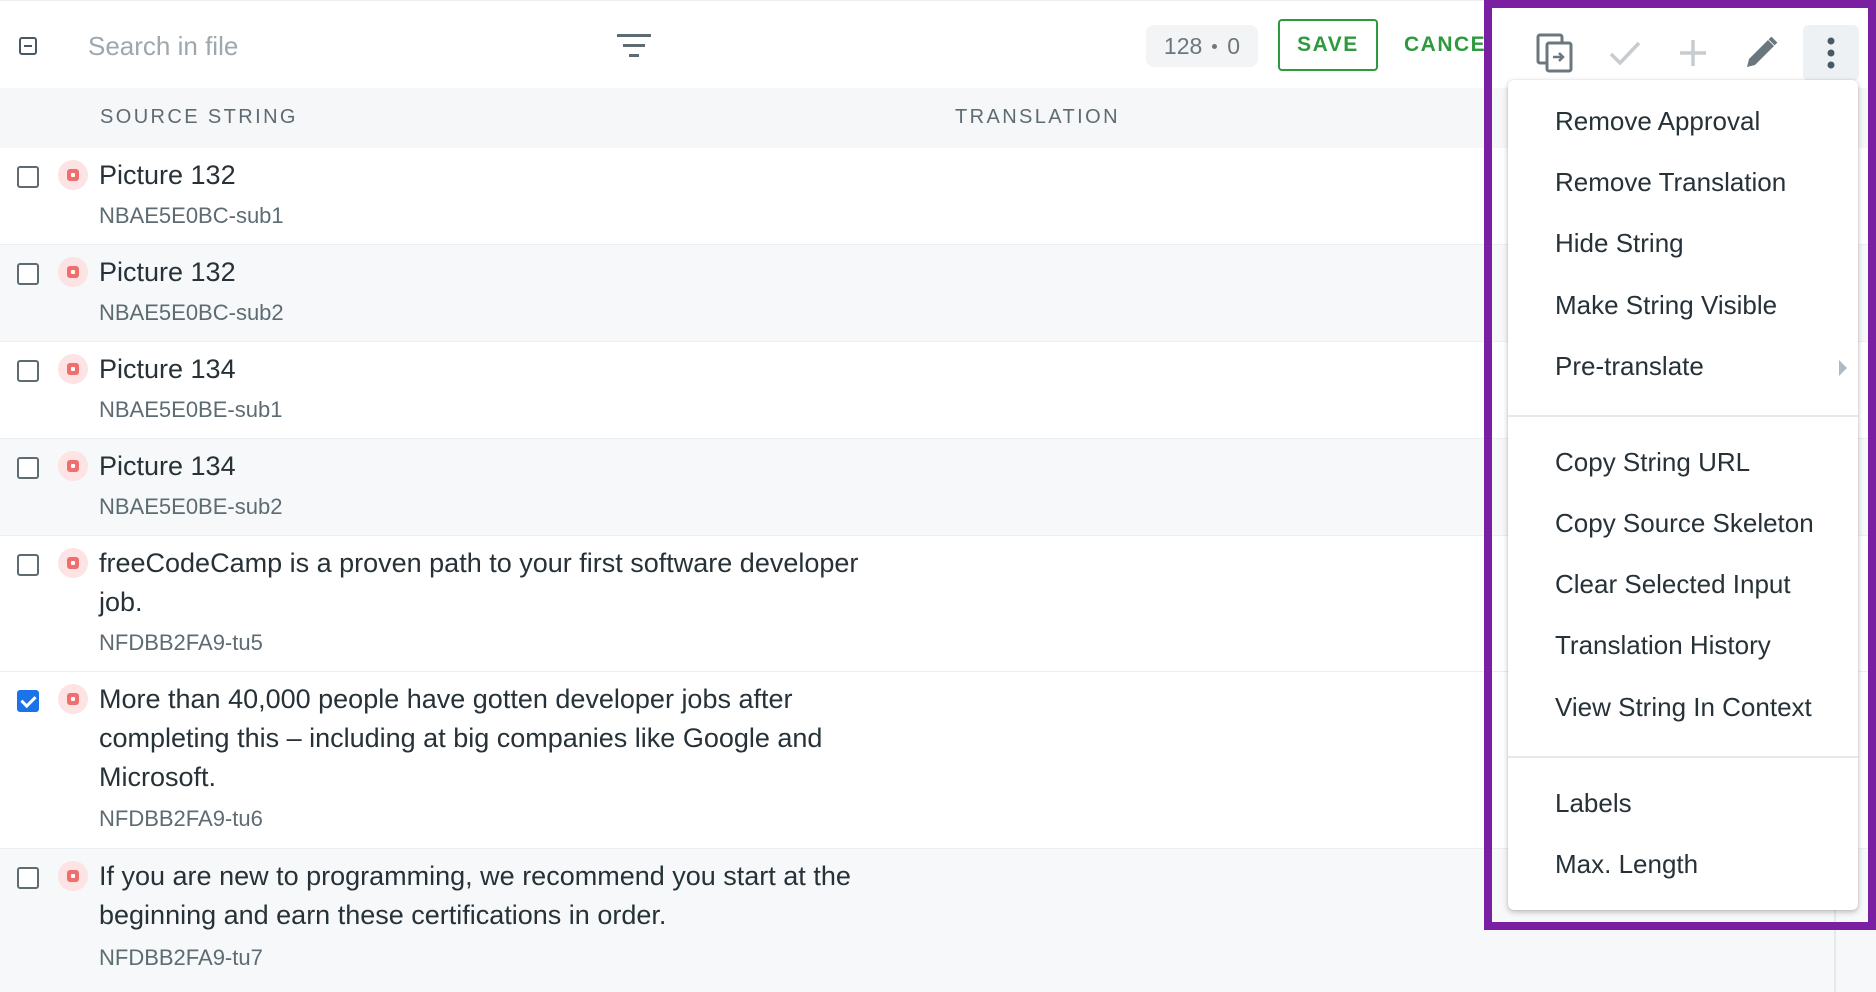  What do you see at coordinates (191, 215) in the screenshot?
I see `string-id: NBAE5E0BC-sub1` at bounding box center [191, 215].